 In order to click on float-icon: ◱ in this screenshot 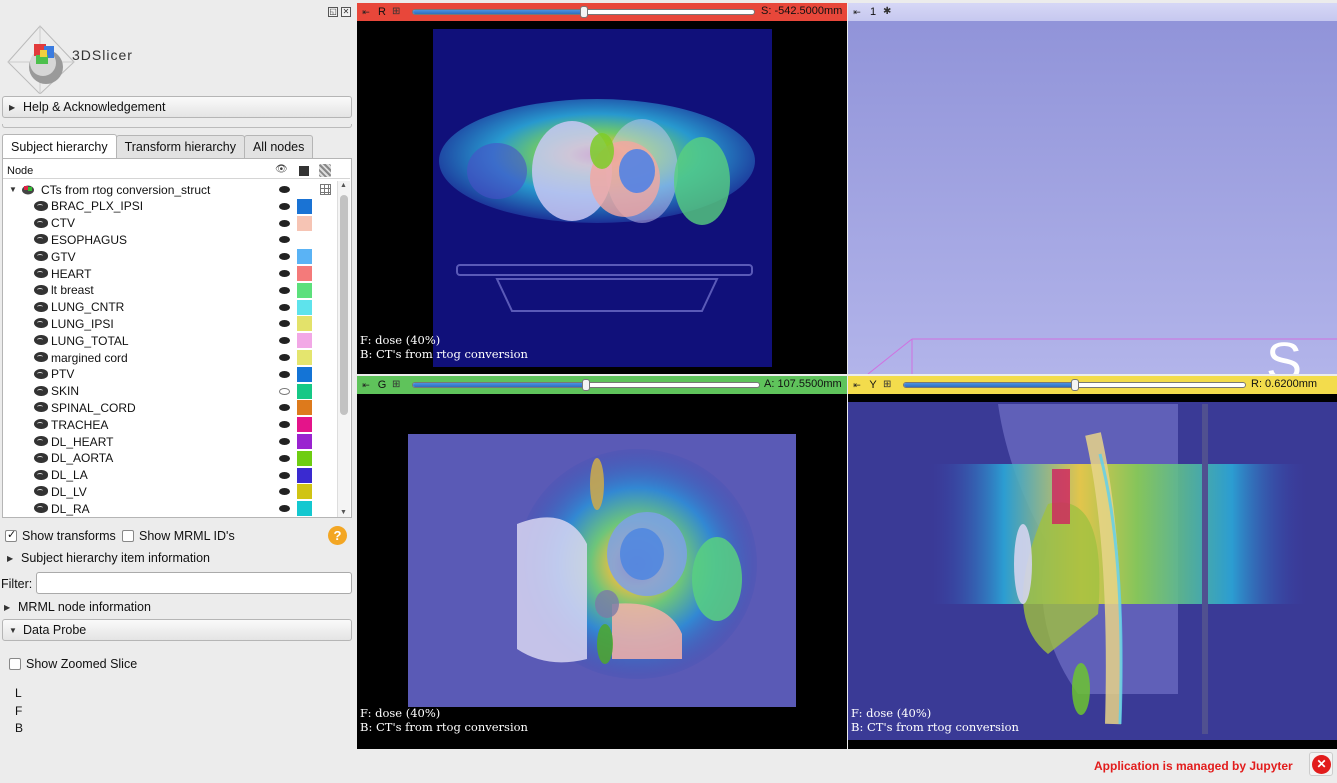, I will do `click(333, 12)`.